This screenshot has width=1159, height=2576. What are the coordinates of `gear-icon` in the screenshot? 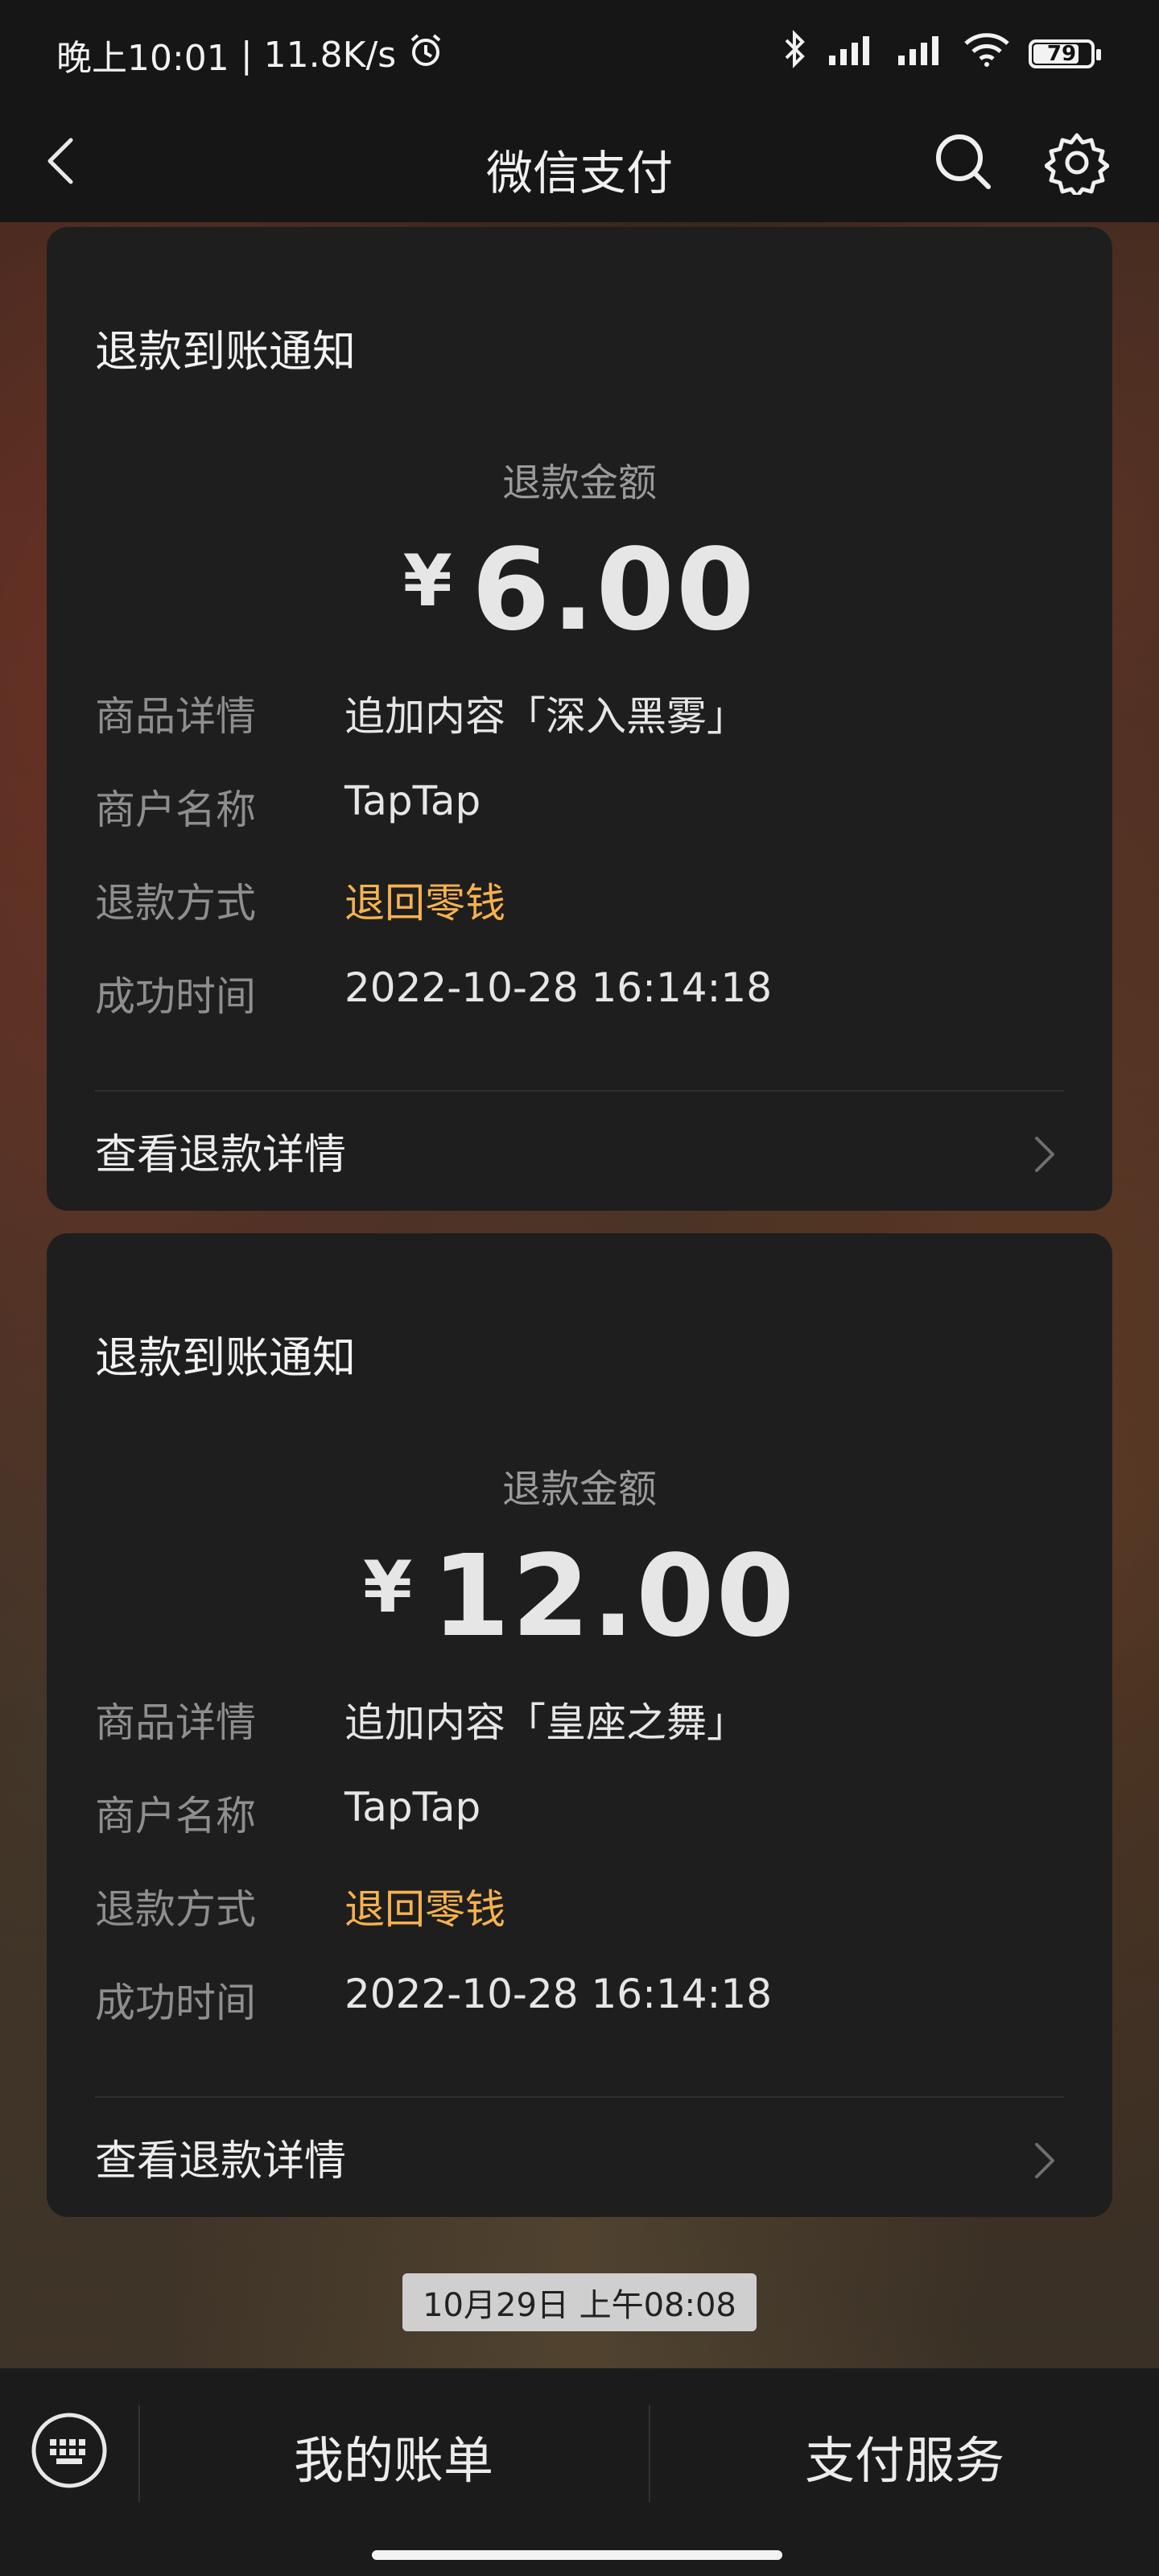 It's located at (1077, 166).